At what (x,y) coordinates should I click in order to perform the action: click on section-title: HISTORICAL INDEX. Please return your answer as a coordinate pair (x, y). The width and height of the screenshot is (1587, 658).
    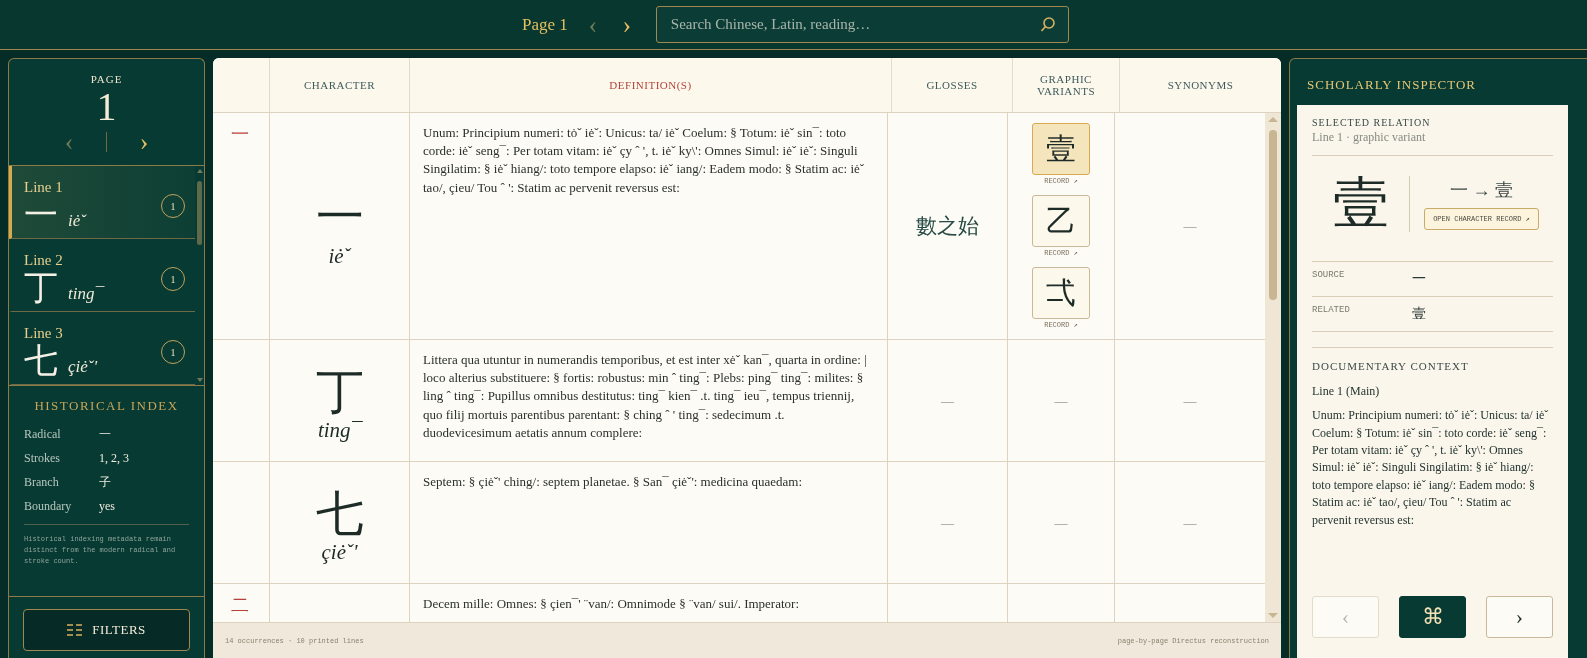
    Looking at the image, I should click on (106, 406).